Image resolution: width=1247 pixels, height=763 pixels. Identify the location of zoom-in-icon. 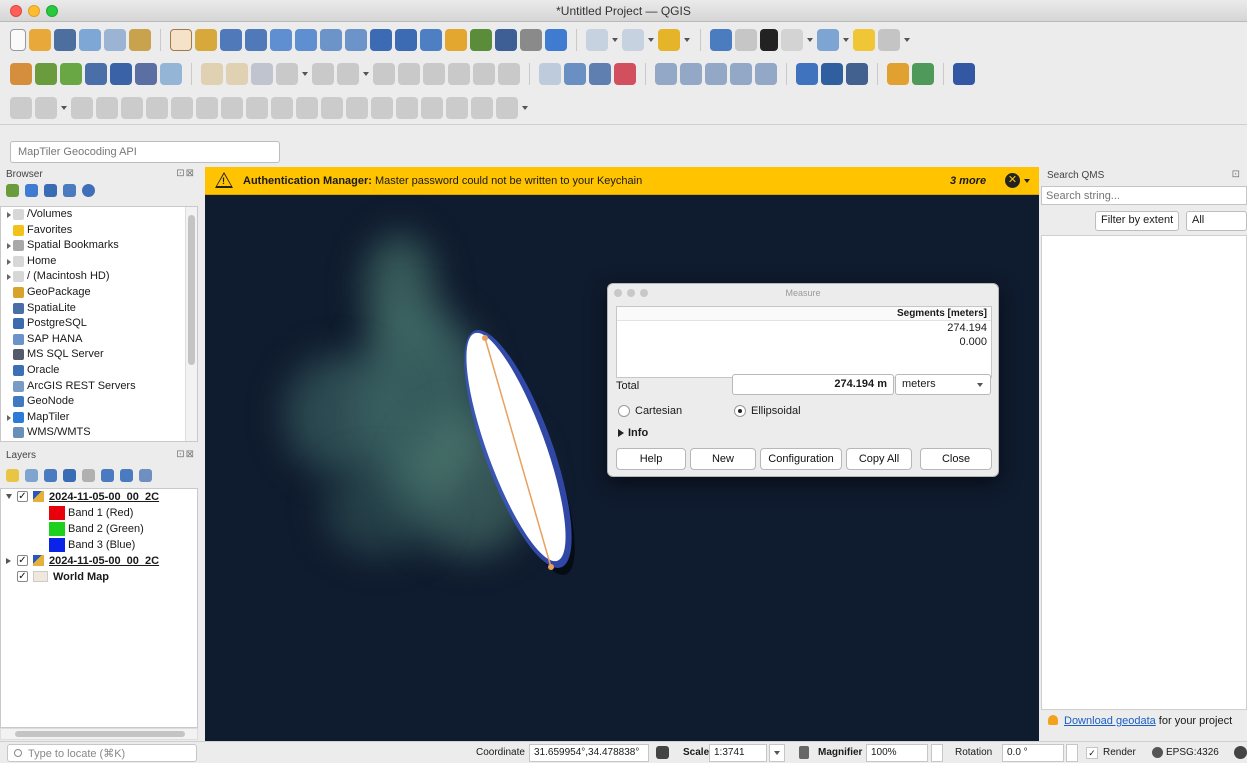
(231, 40).